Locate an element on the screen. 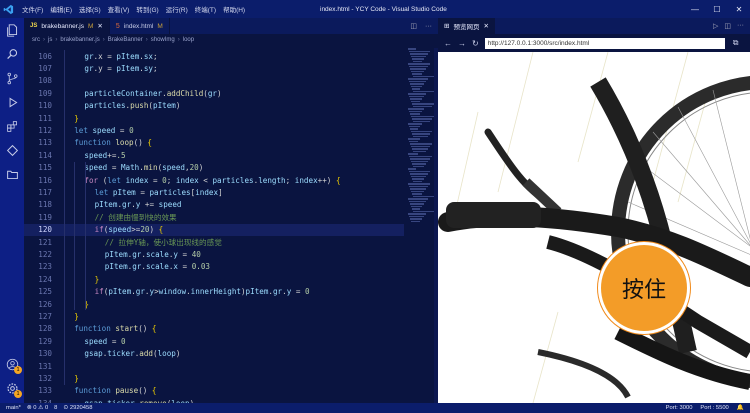 This screenshot has height=413, width=750. sync-status: 8 is located at coordinates (55, 408).